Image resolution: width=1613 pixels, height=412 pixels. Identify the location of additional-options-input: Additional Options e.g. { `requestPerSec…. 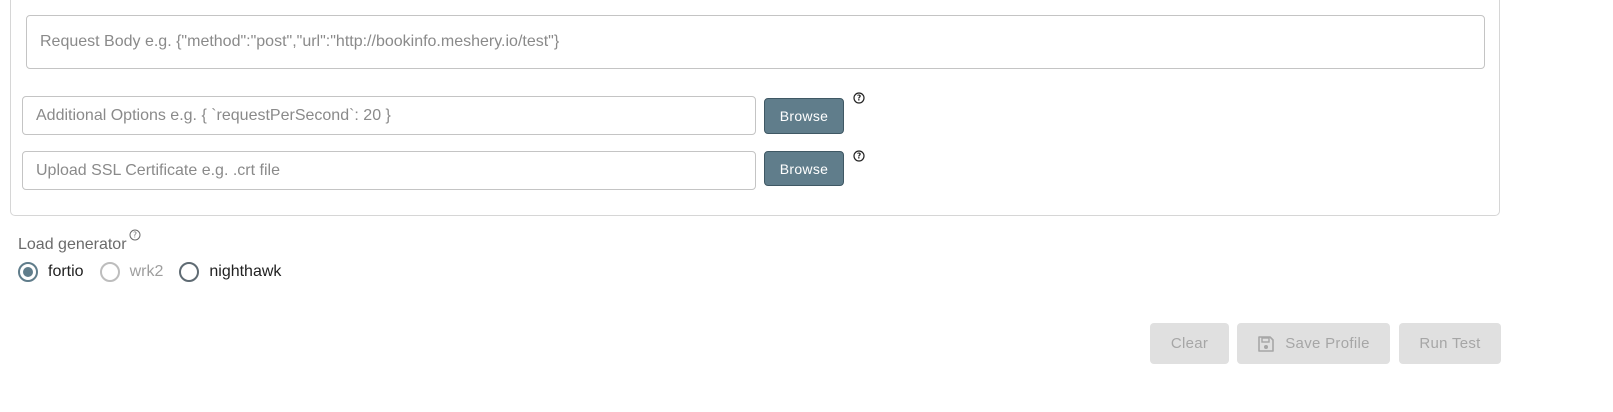
(389, 115).